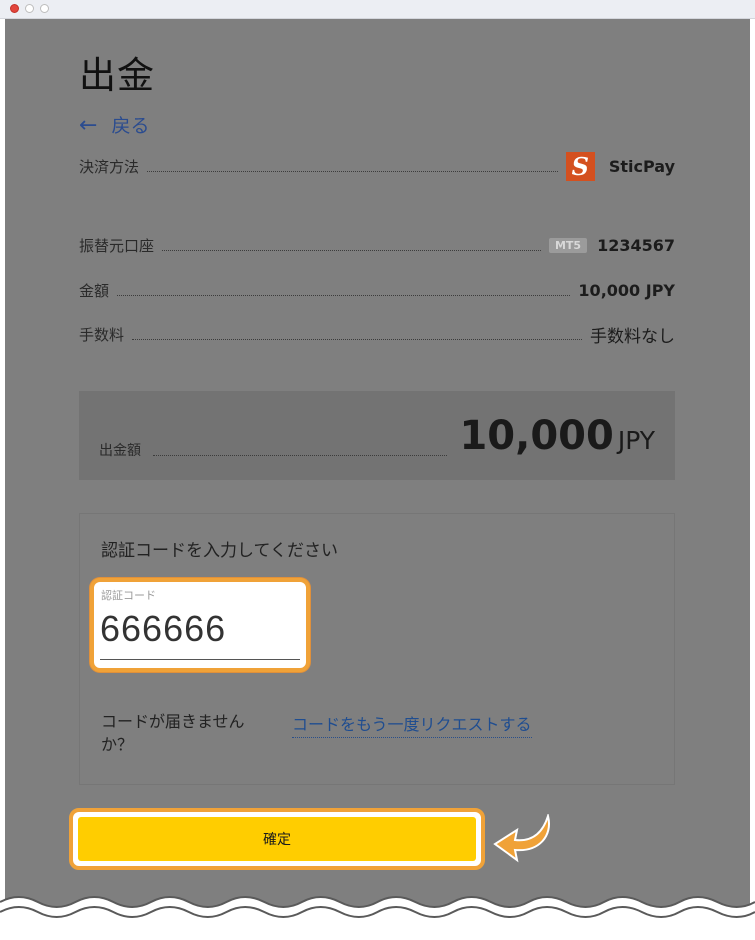 This screenshot has width=755, height=940. Describe the element at coordinates (173, 733) in the screenshot. I see `no-code-text: コードが届きませんか？` at that location.